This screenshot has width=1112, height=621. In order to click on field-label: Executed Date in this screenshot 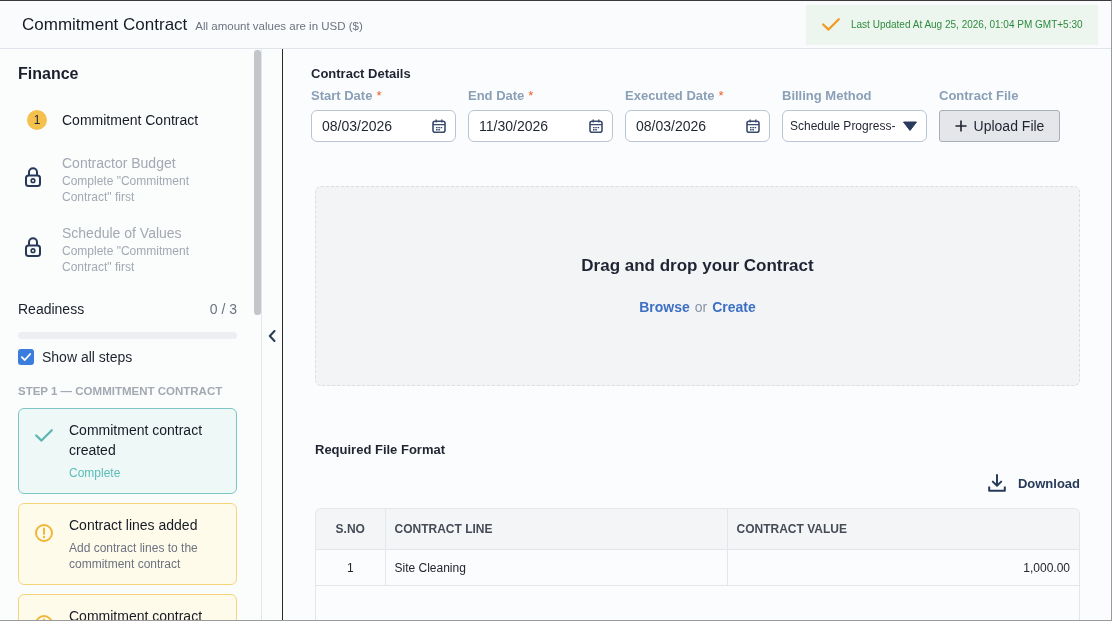, I will do `click(670, 95)`.